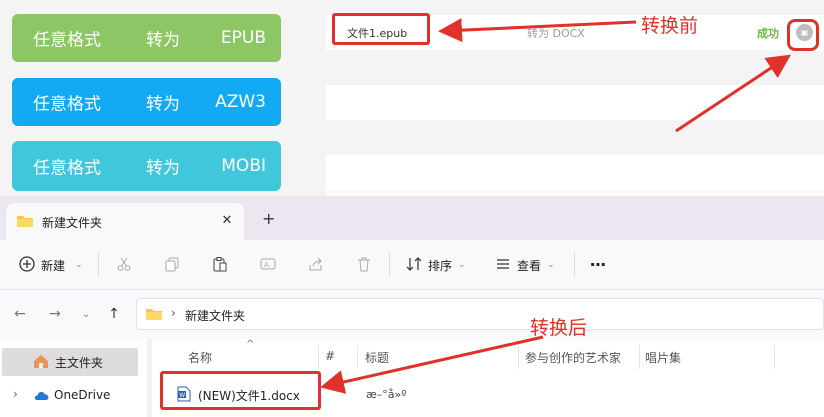  I want to click on paste-icon, so click(220, 264).